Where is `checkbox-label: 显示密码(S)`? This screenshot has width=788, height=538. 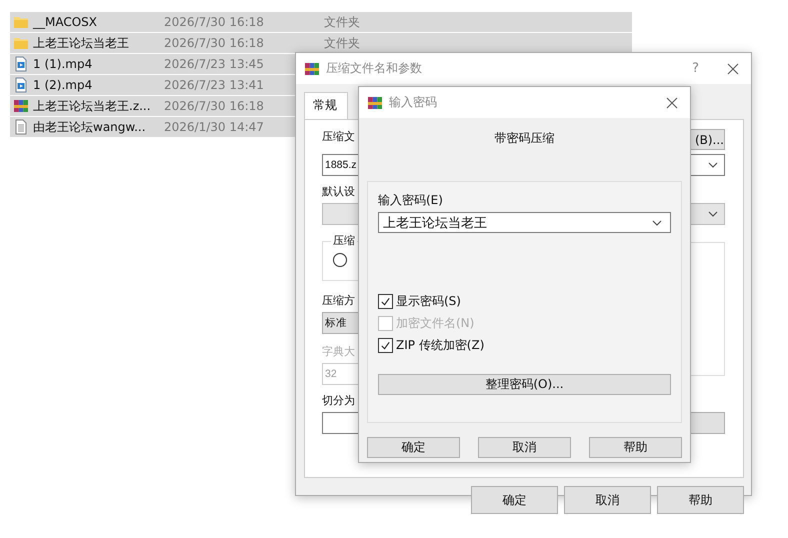
checkbox-label: 显示密码(S) is located at coordinates (428, 301).